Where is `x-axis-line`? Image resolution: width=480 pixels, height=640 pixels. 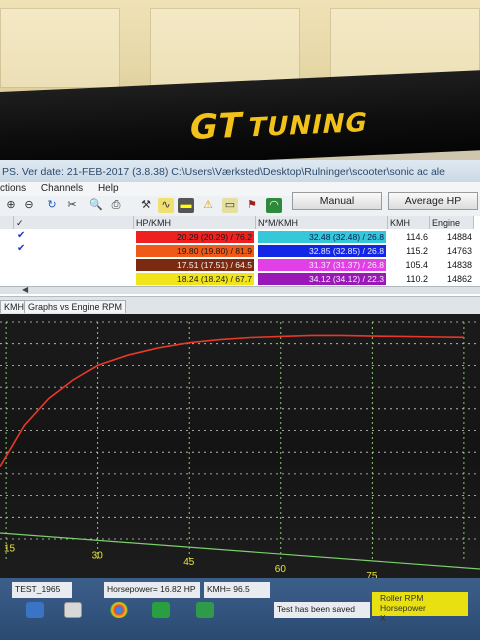 x-axis-line is located at coordinates (240, 551).